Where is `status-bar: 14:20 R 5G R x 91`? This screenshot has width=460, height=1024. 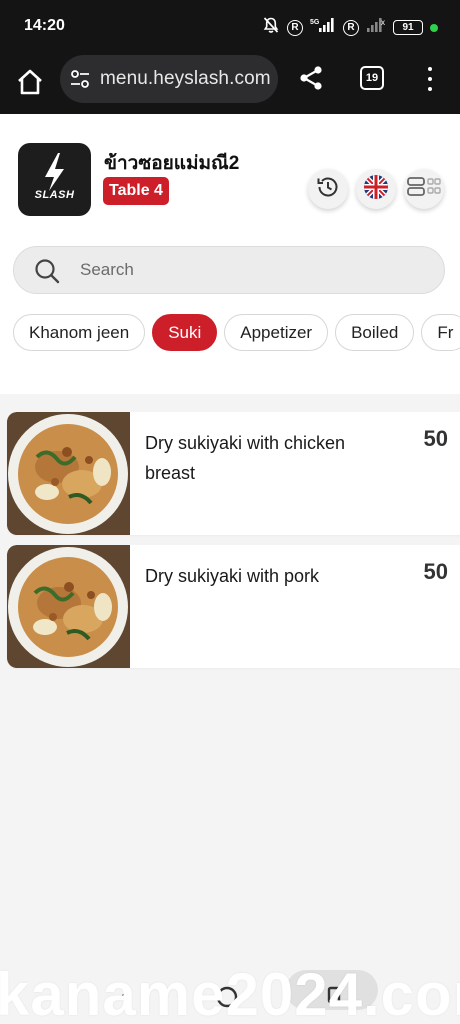 status-bar: 14:20 R 5G R x 91 is located at coordinates (230, 26).